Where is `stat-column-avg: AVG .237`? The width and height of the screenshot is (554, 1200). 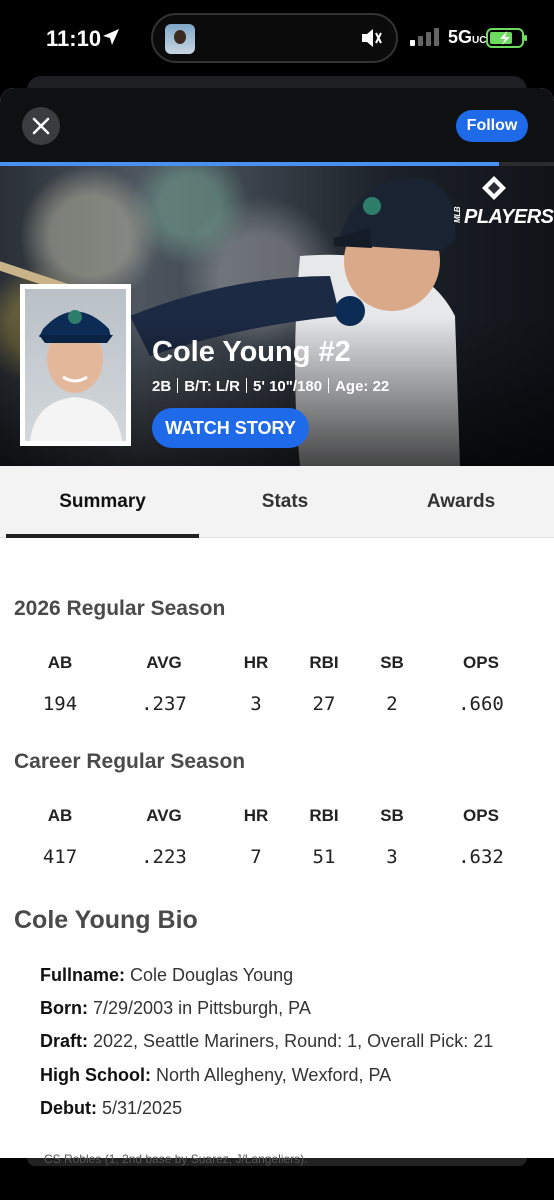 stat-column-avg: AVG .237 is located at coordinates (164, 684).